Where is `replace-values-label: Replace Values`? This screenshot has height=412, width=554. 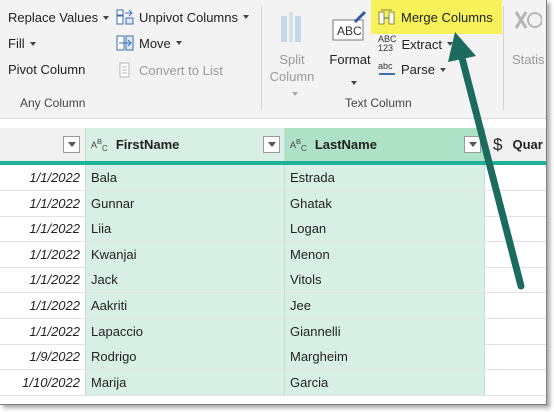
replace-values-label: Replace Values is located at coordinates (53, 17).